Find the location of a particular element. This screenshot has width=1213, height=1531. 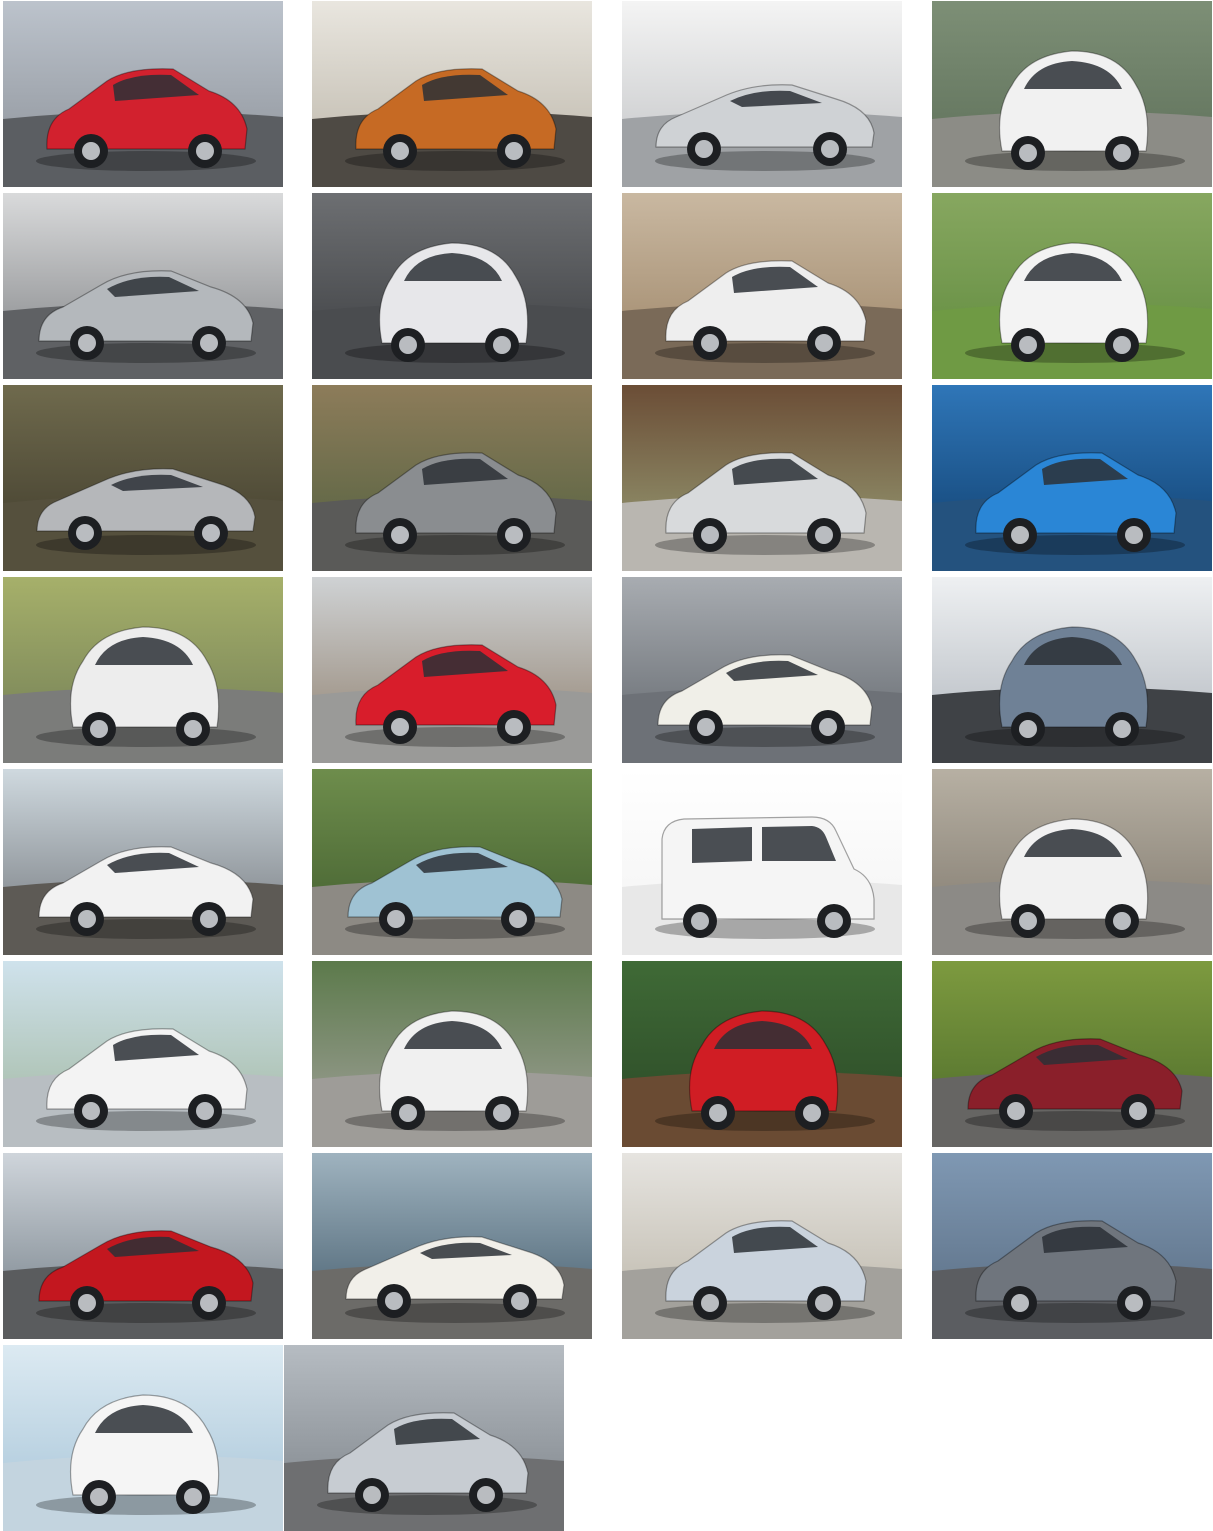

red-mini-suv-photo is located at coordinates (762, 1054).